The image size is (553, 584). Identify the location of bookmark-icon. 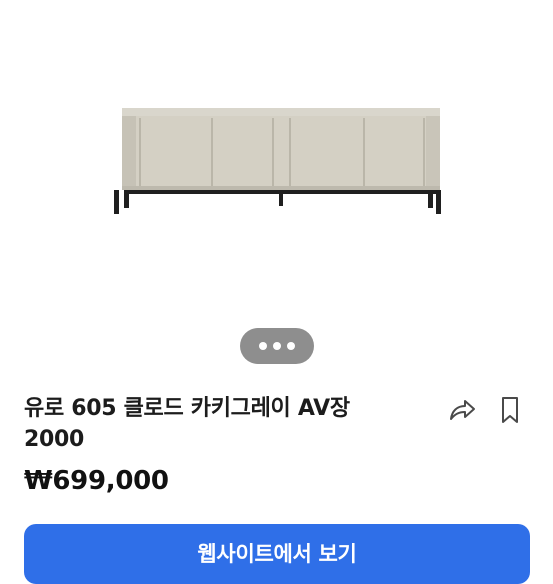
(510, 410).